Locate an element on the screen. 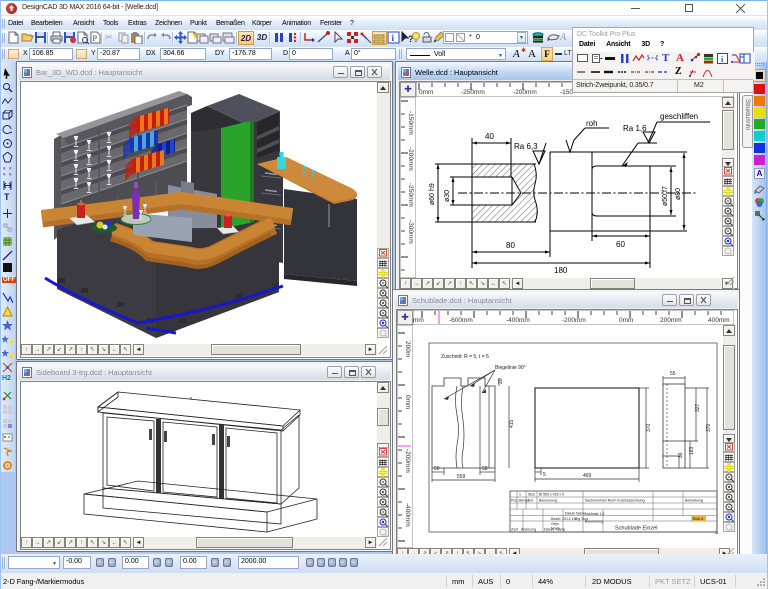  svg-text: 200m is located at coordinates (407, 349).